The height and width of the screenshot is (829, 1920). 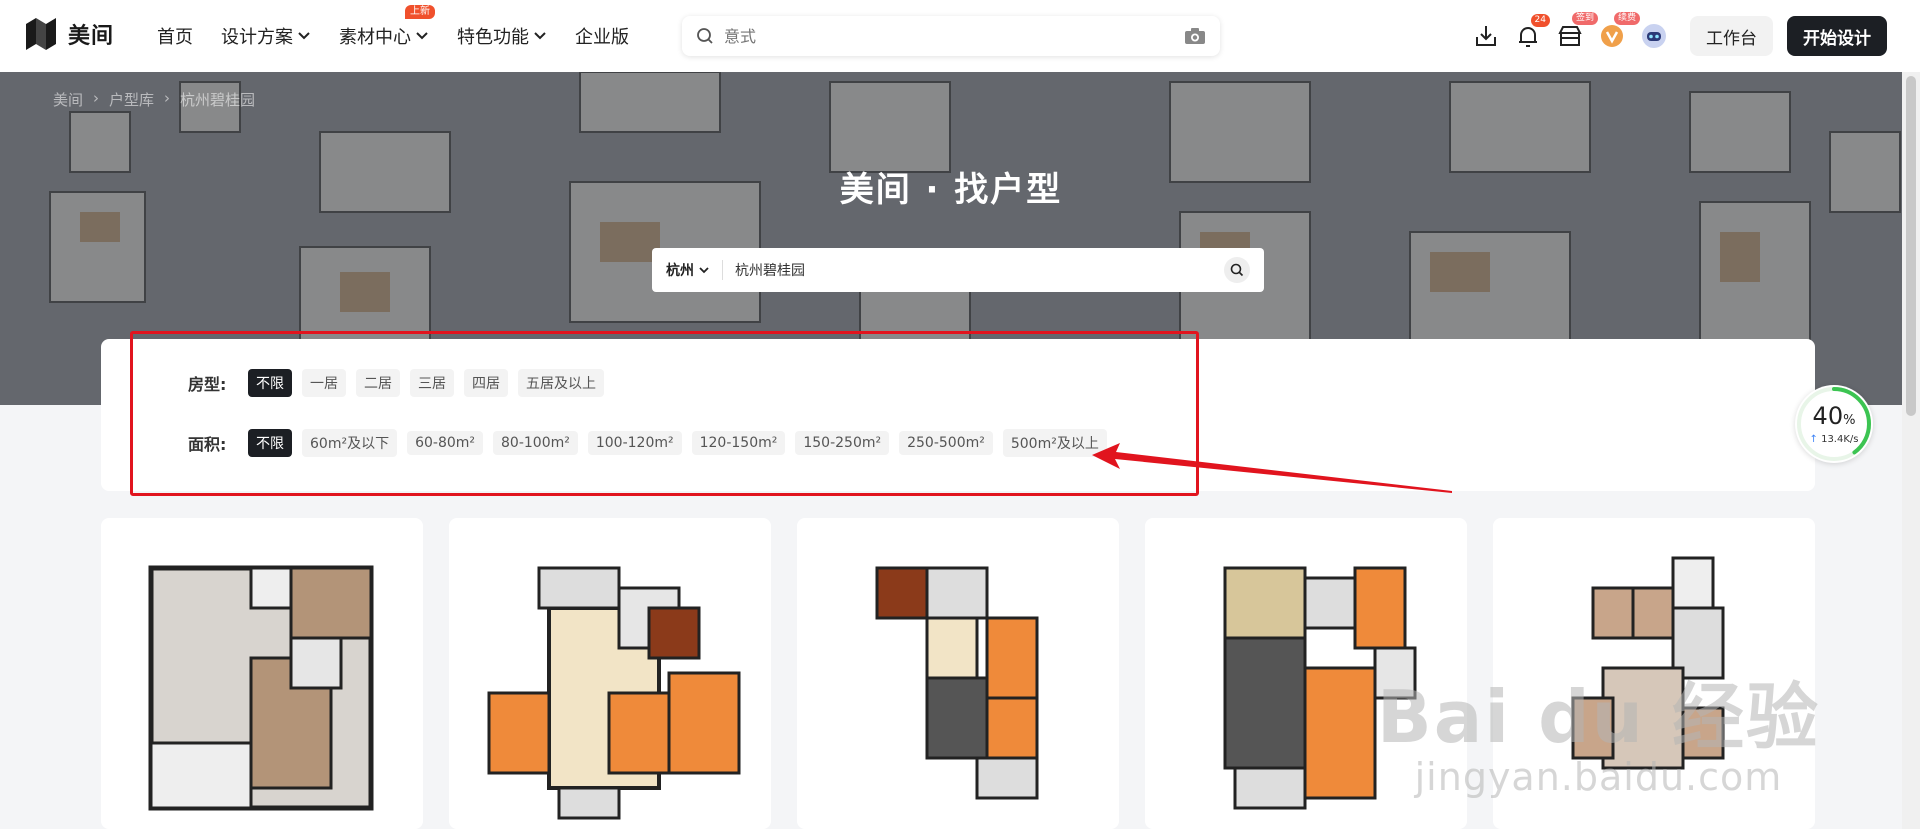 I want to click on area-option: 120-150m², so click(x=738, y=443).